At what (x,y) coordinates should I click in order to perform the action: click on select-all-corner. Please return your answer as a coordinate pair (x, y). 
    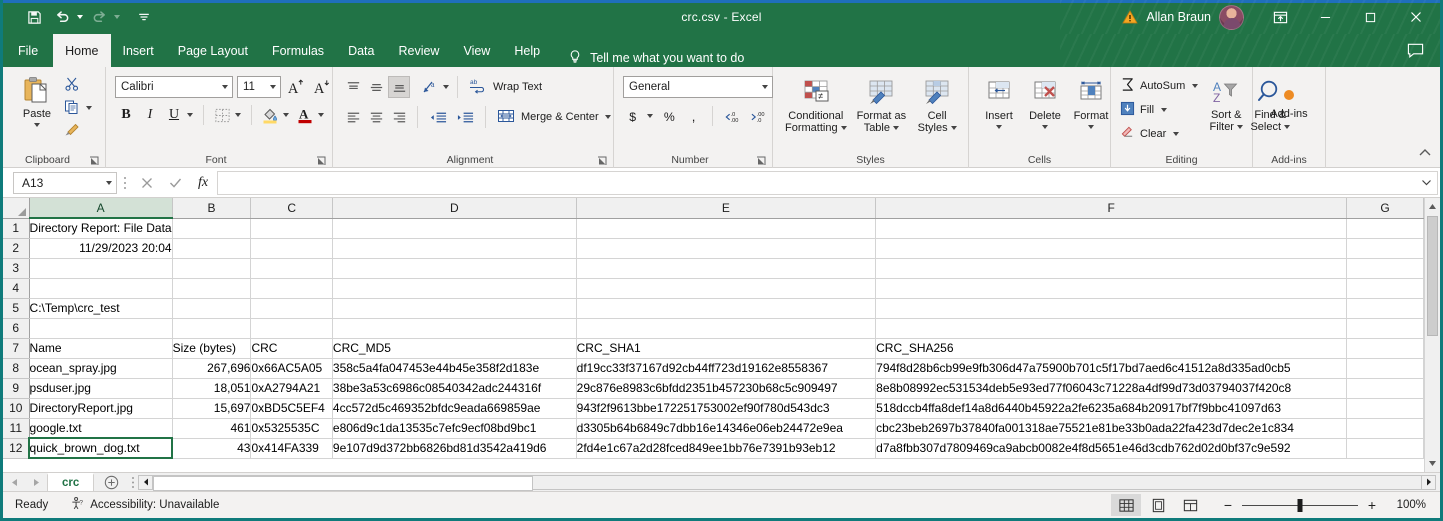
    Looking at the image, I should click on (16, 208).